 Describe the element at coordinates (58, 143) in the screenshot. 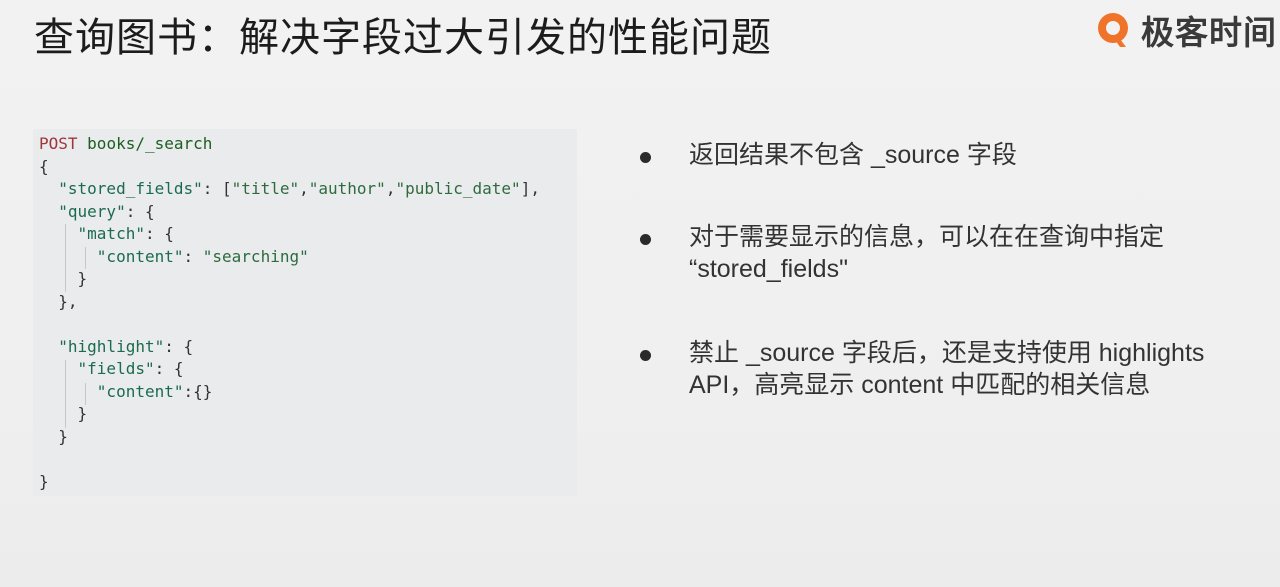

I see `http-method: POST` at that location.